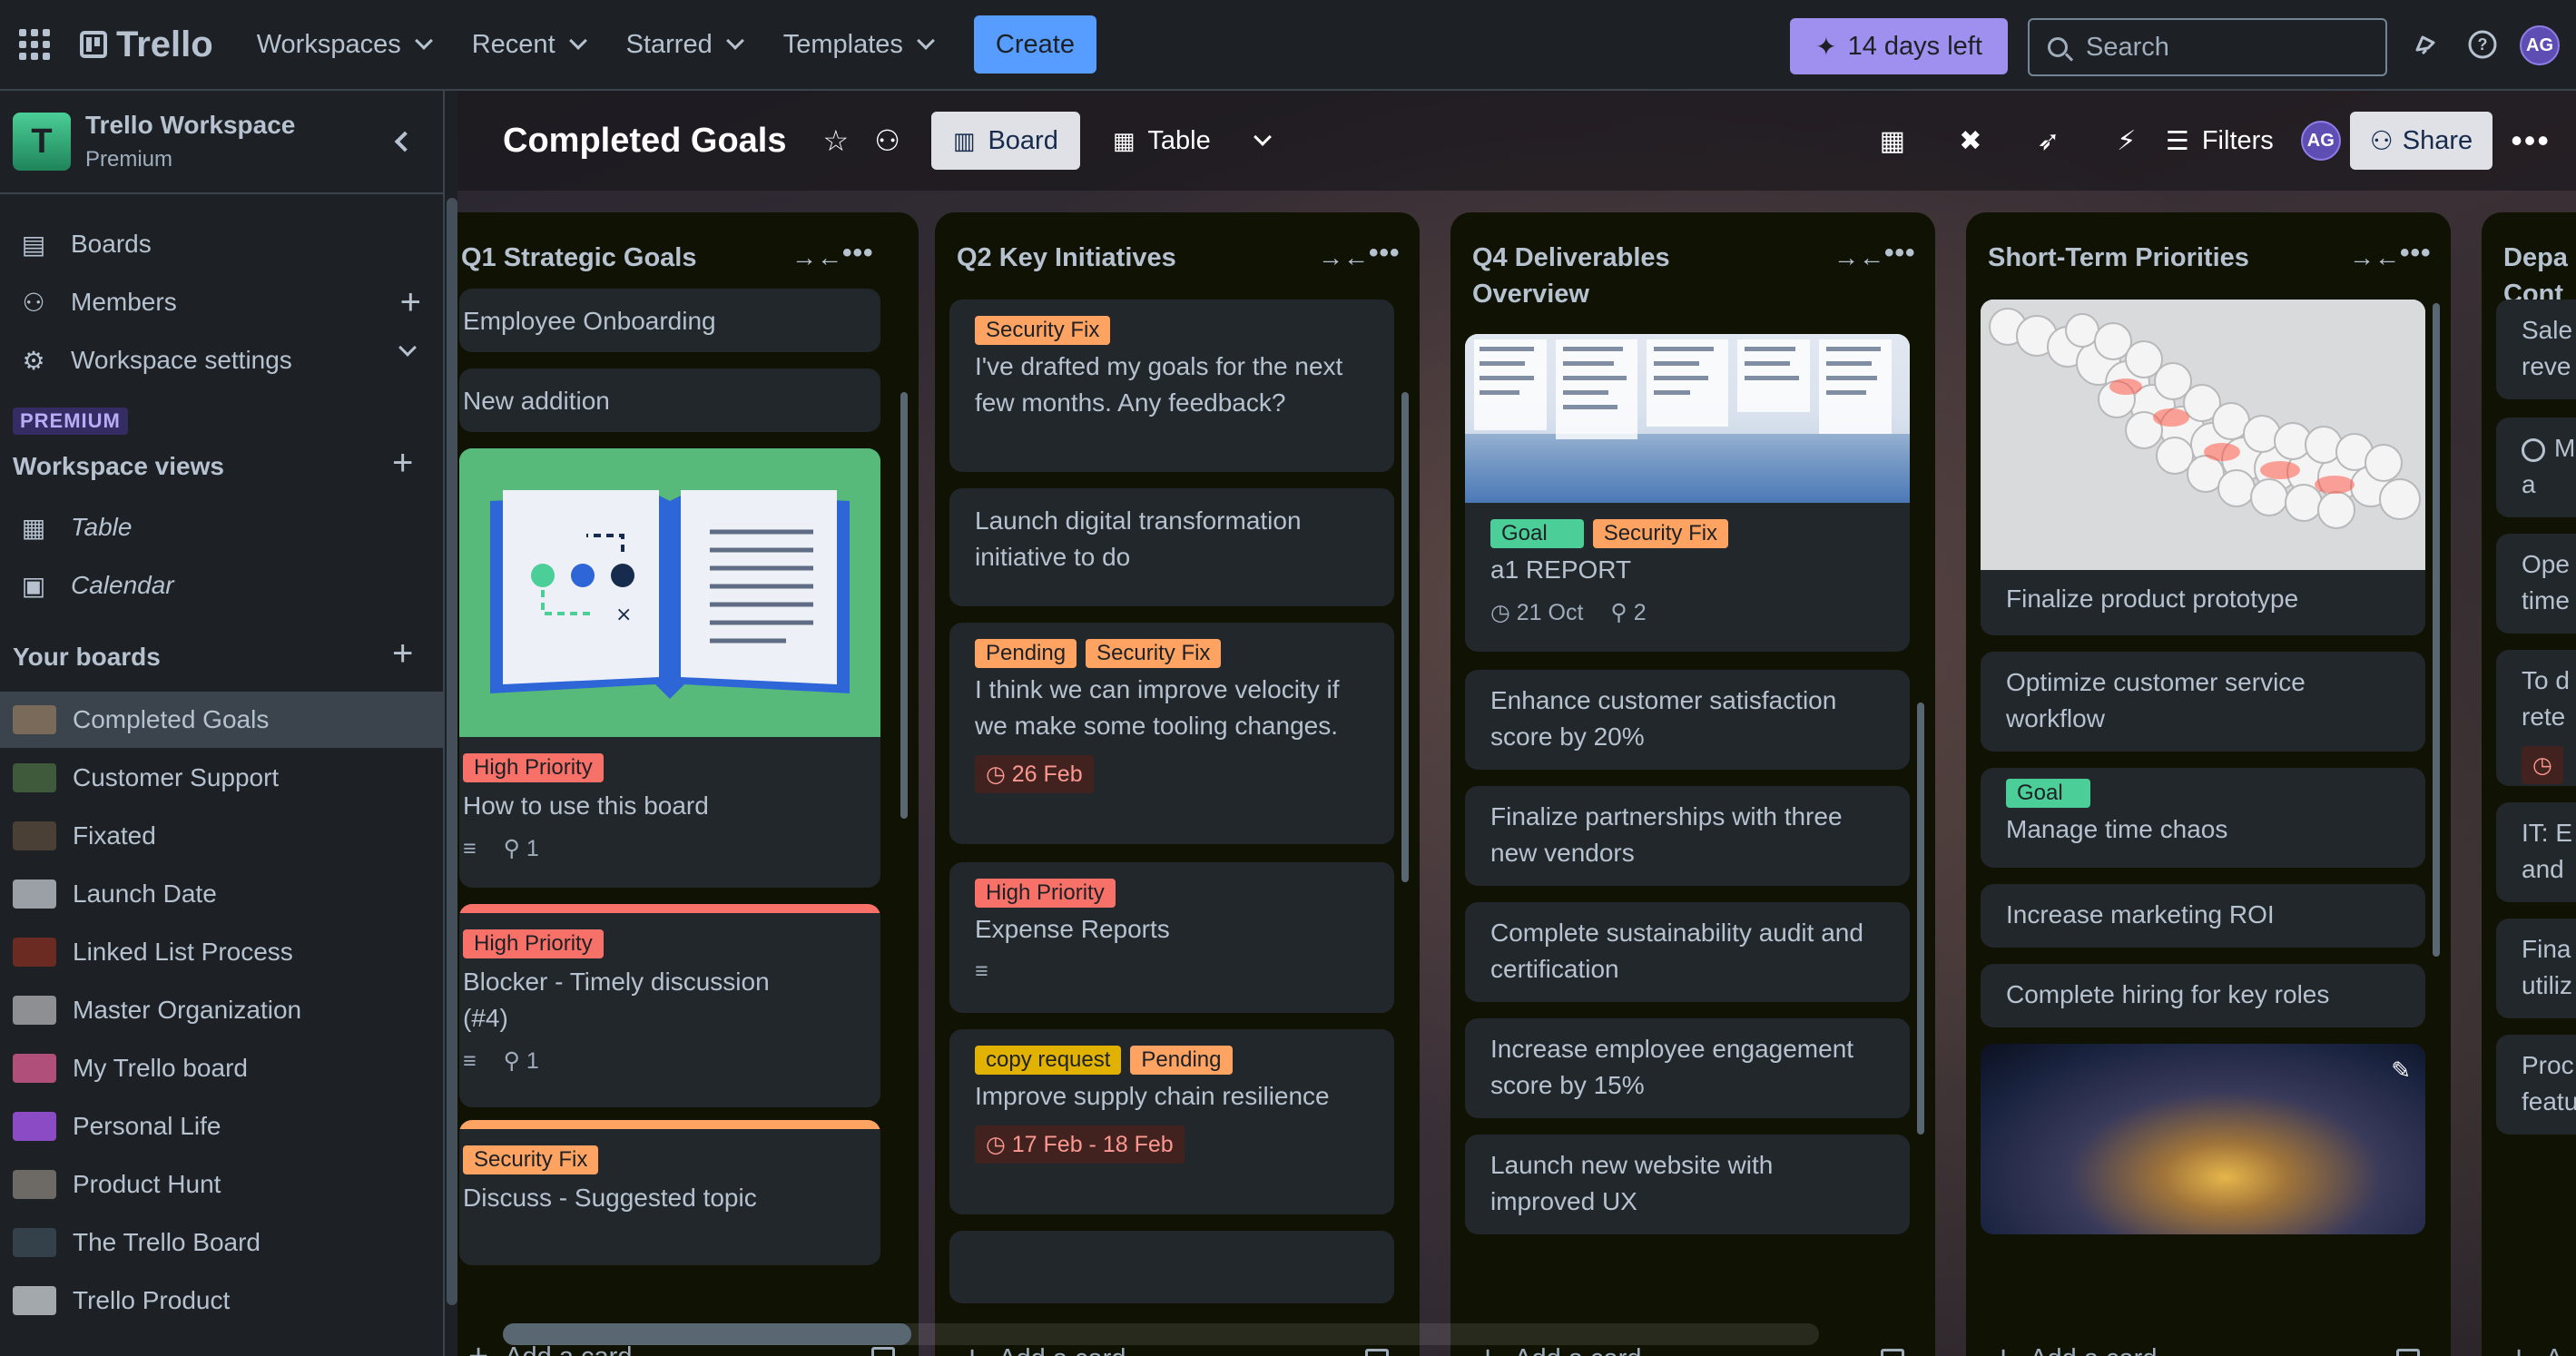 This screenshot has height=1356, width=2576. Describe the element at coordinates (2207, 47) in the screenshot. I see `search-input: Search` at that location.